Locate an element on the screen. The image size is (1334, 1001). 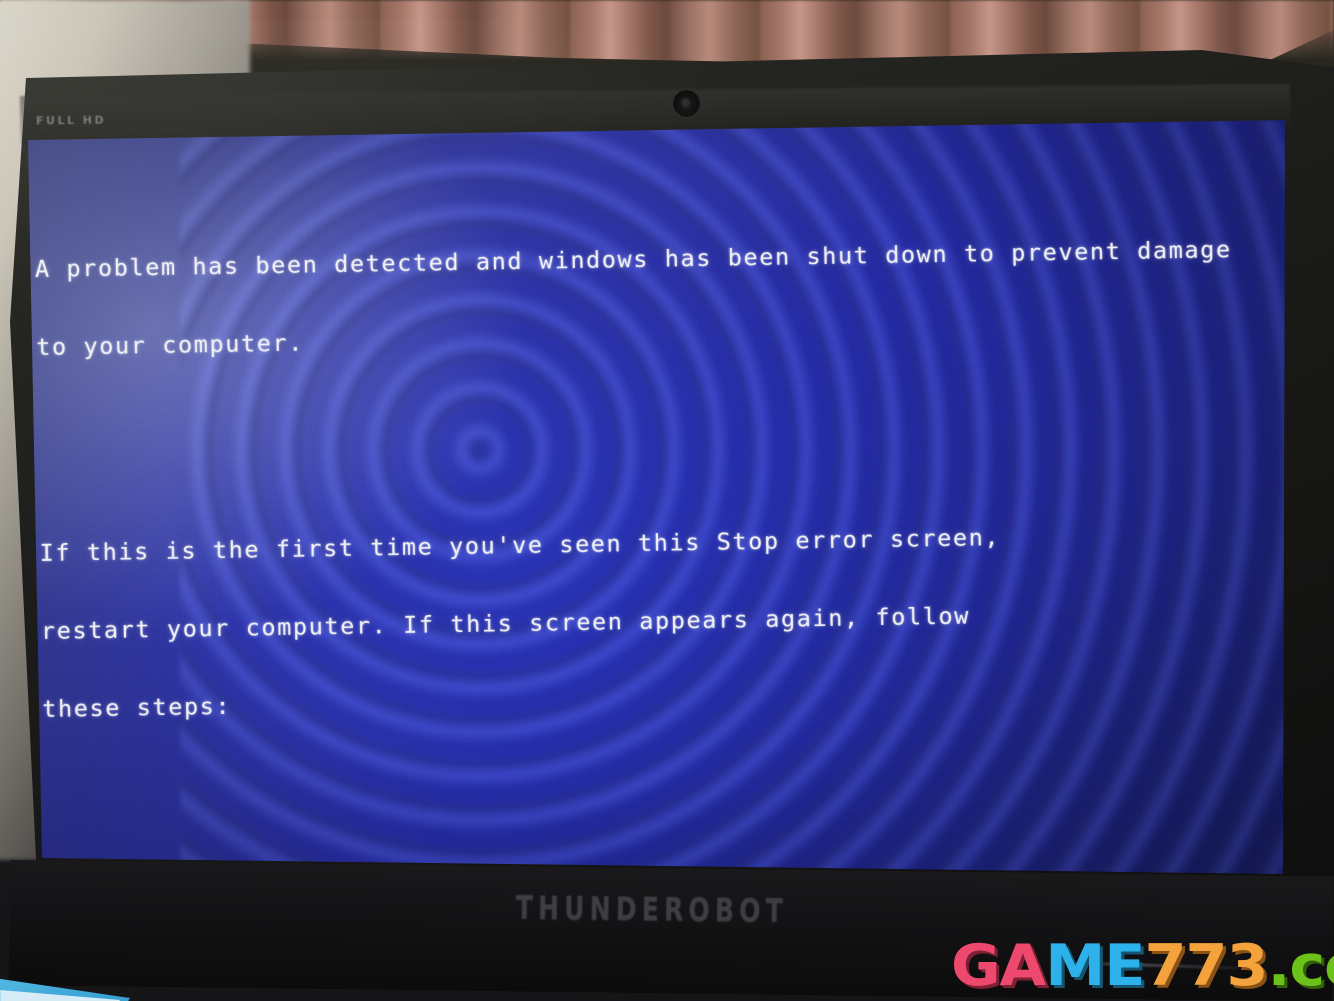
watermark-part-com: com is located at coordinates (1311, 966).